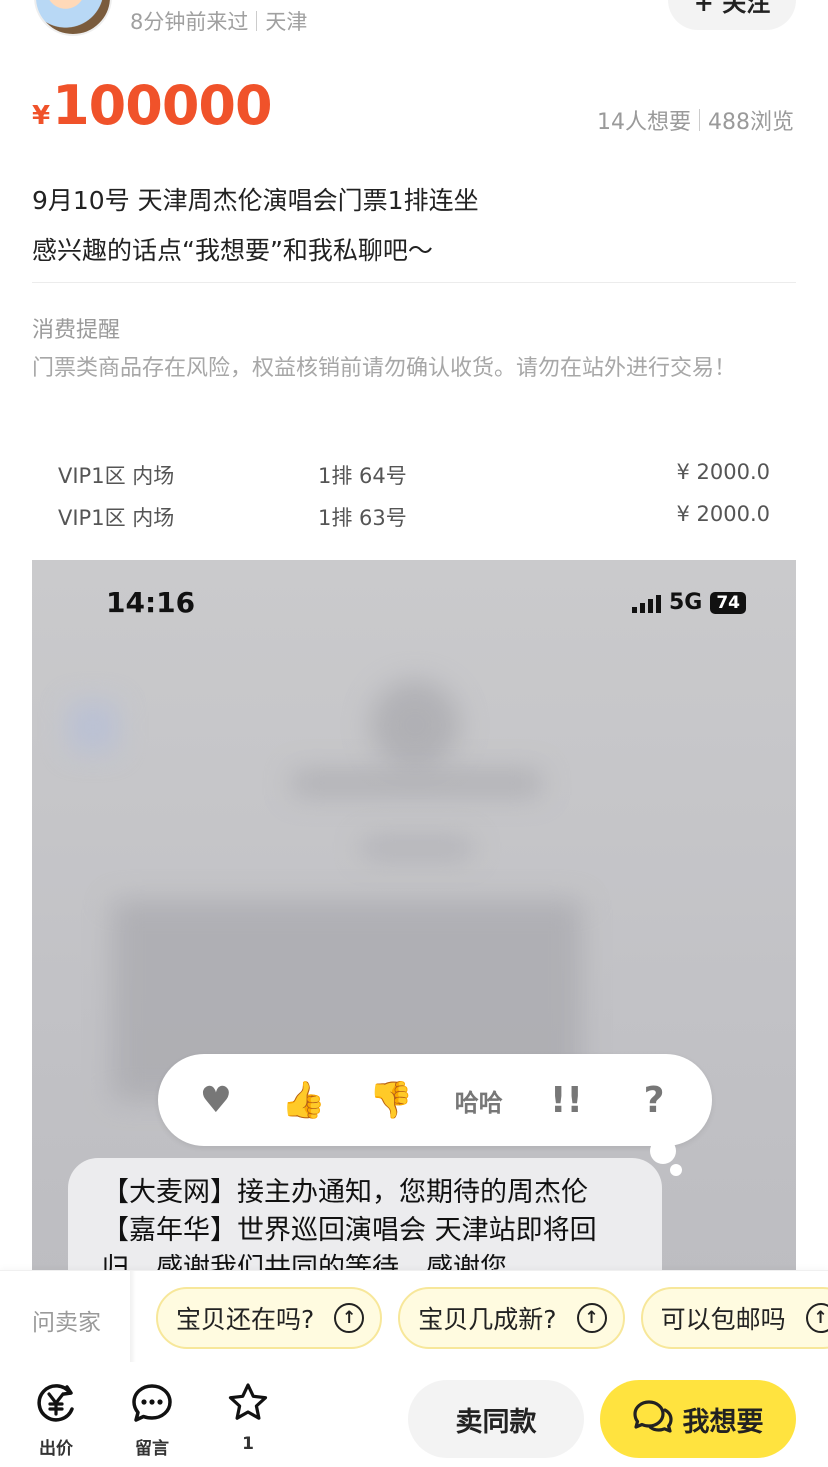  I want to click on favorite-count: 1, so click(248, 1444).